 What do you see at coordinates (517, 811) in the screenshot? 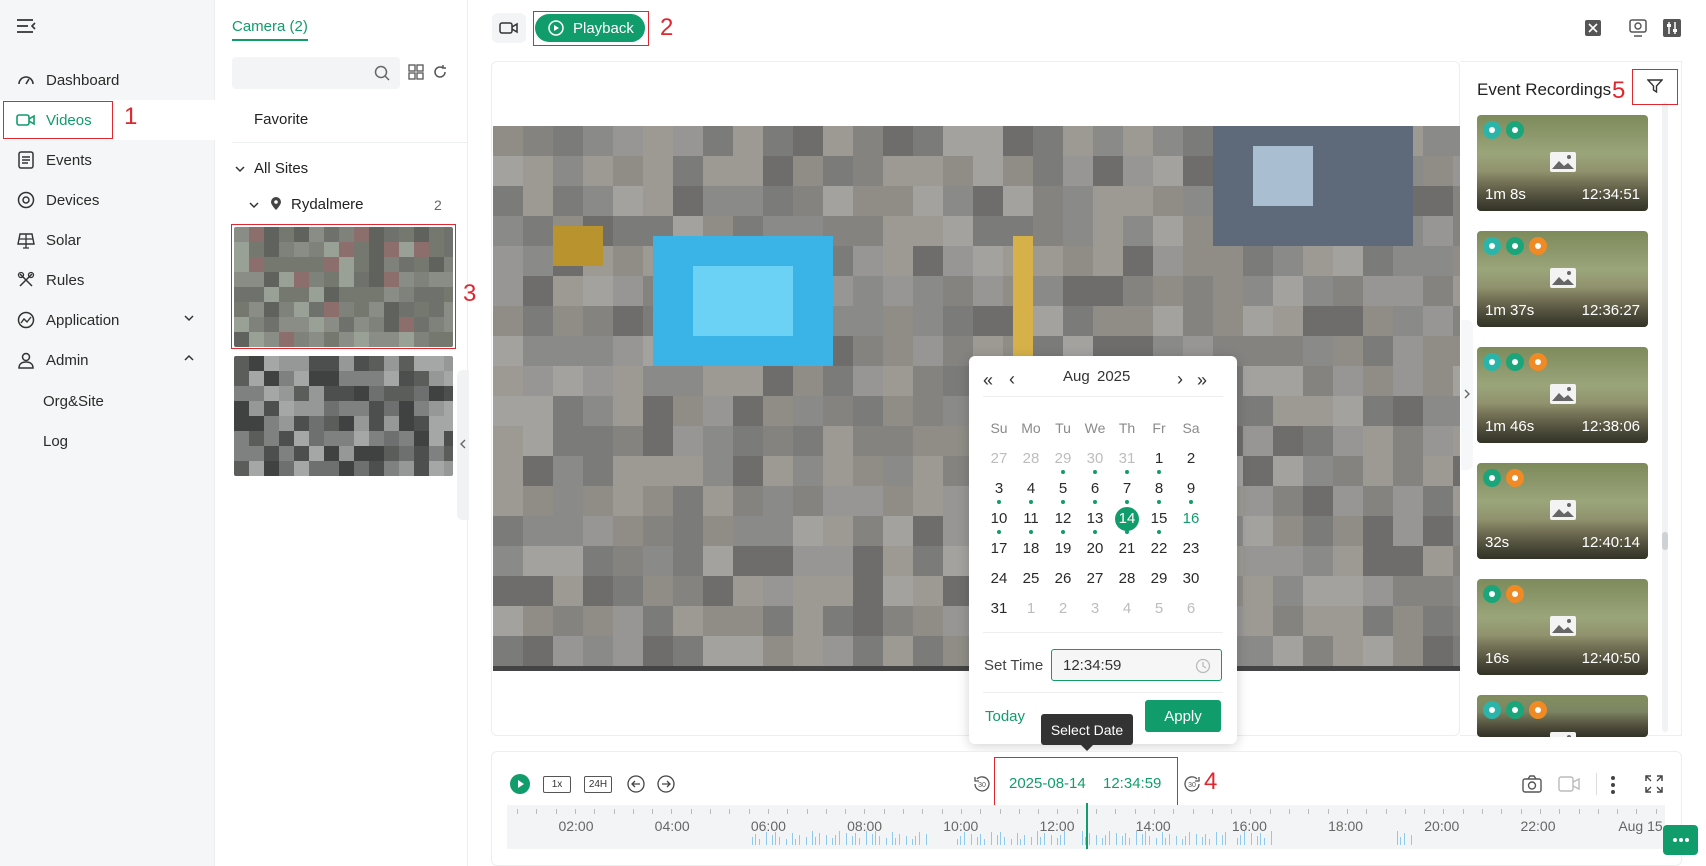
I see `timeline-minor-tick` at bounding box center [517, 811].